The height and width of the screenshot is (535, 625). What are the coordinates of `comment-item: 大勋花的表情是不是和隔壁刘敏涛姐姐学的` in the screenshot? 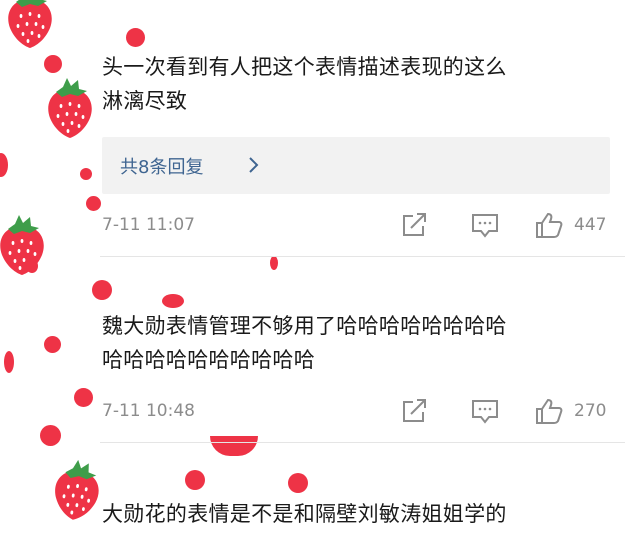 It's located at (354, 514).